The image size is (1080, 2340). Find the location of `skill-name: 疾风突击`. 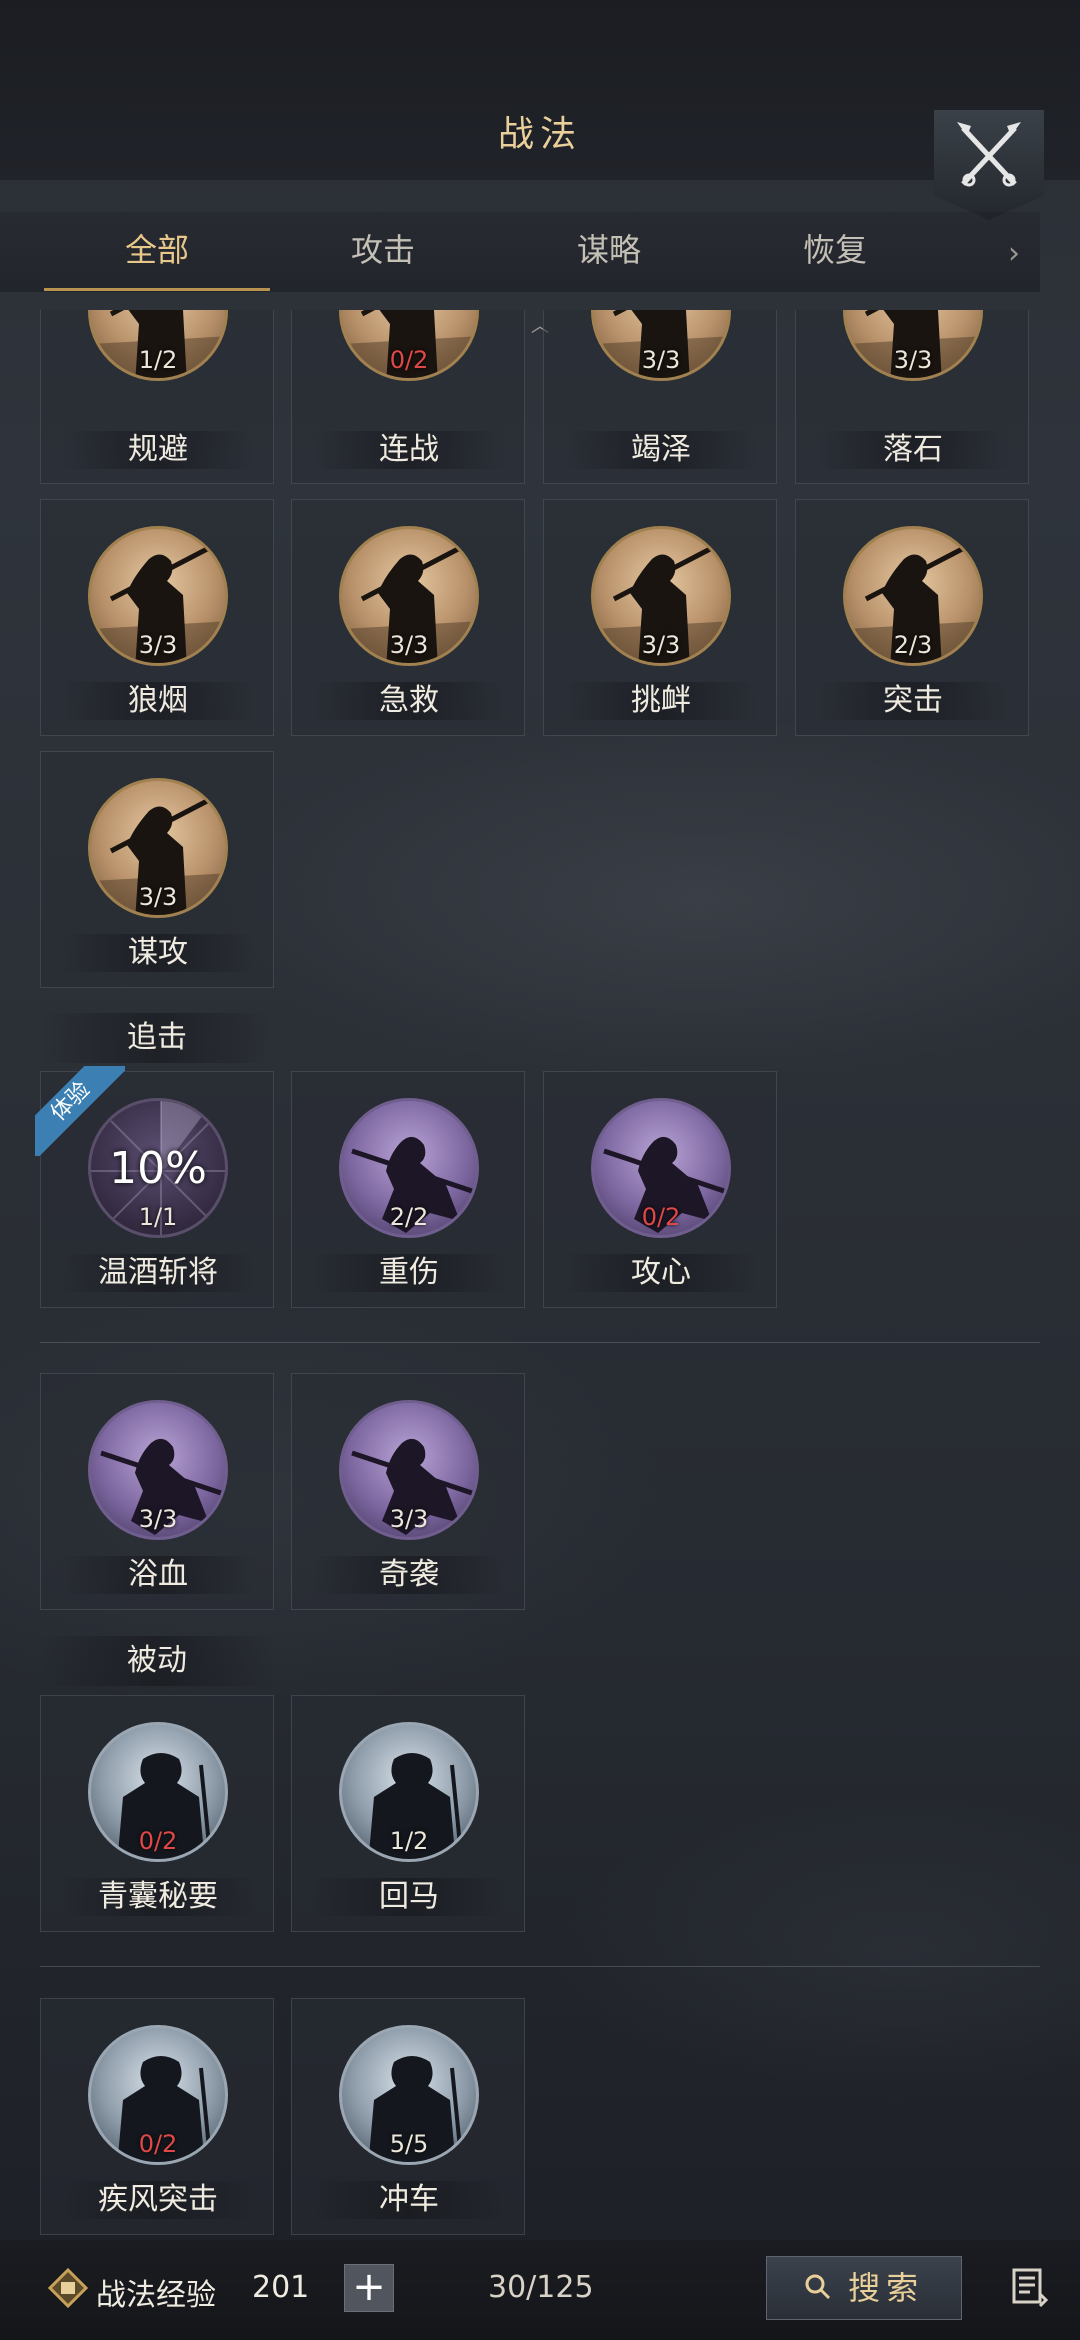

skill-name: 疾风突击 is located at coordinates (158, 2200).